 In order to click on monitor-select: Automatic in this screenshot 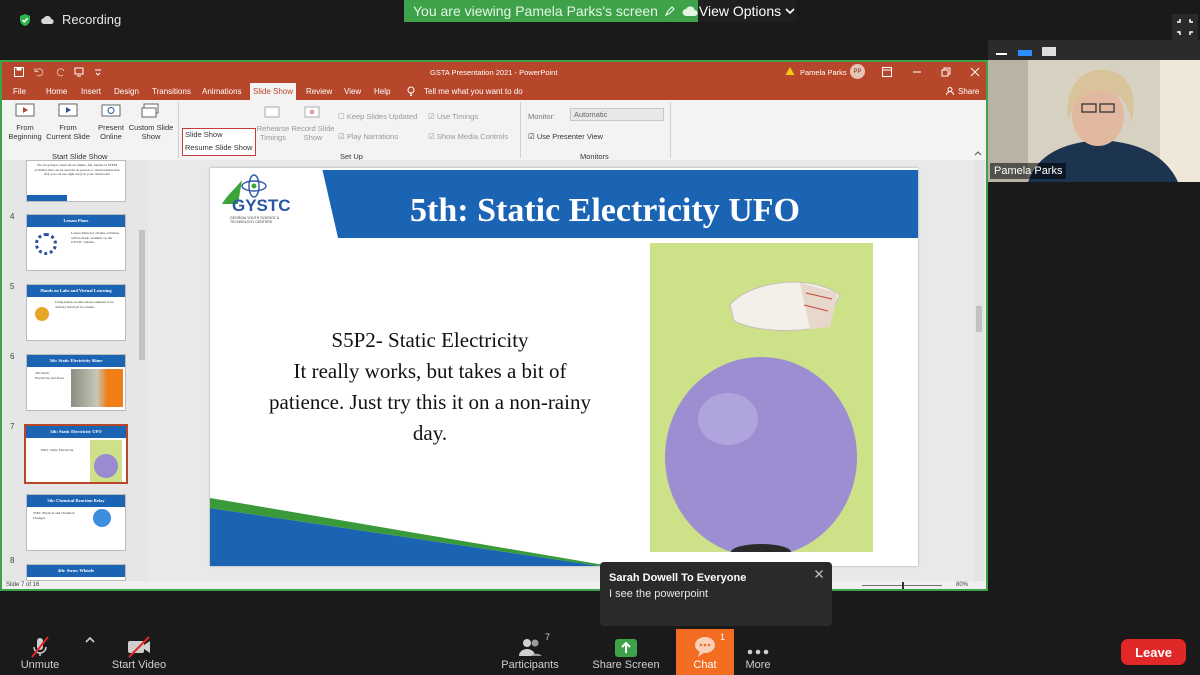, I will do `click(617, 114)`.